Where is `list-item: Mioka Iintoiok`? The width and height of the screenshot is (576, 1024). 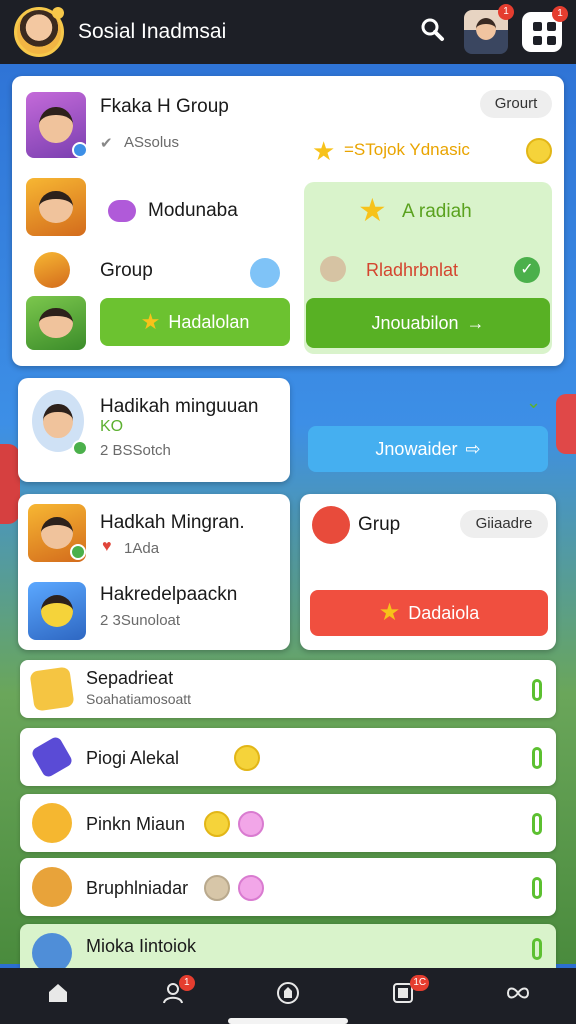 list-item: Mioka Iintoiok is located at coordinates (288, 948).